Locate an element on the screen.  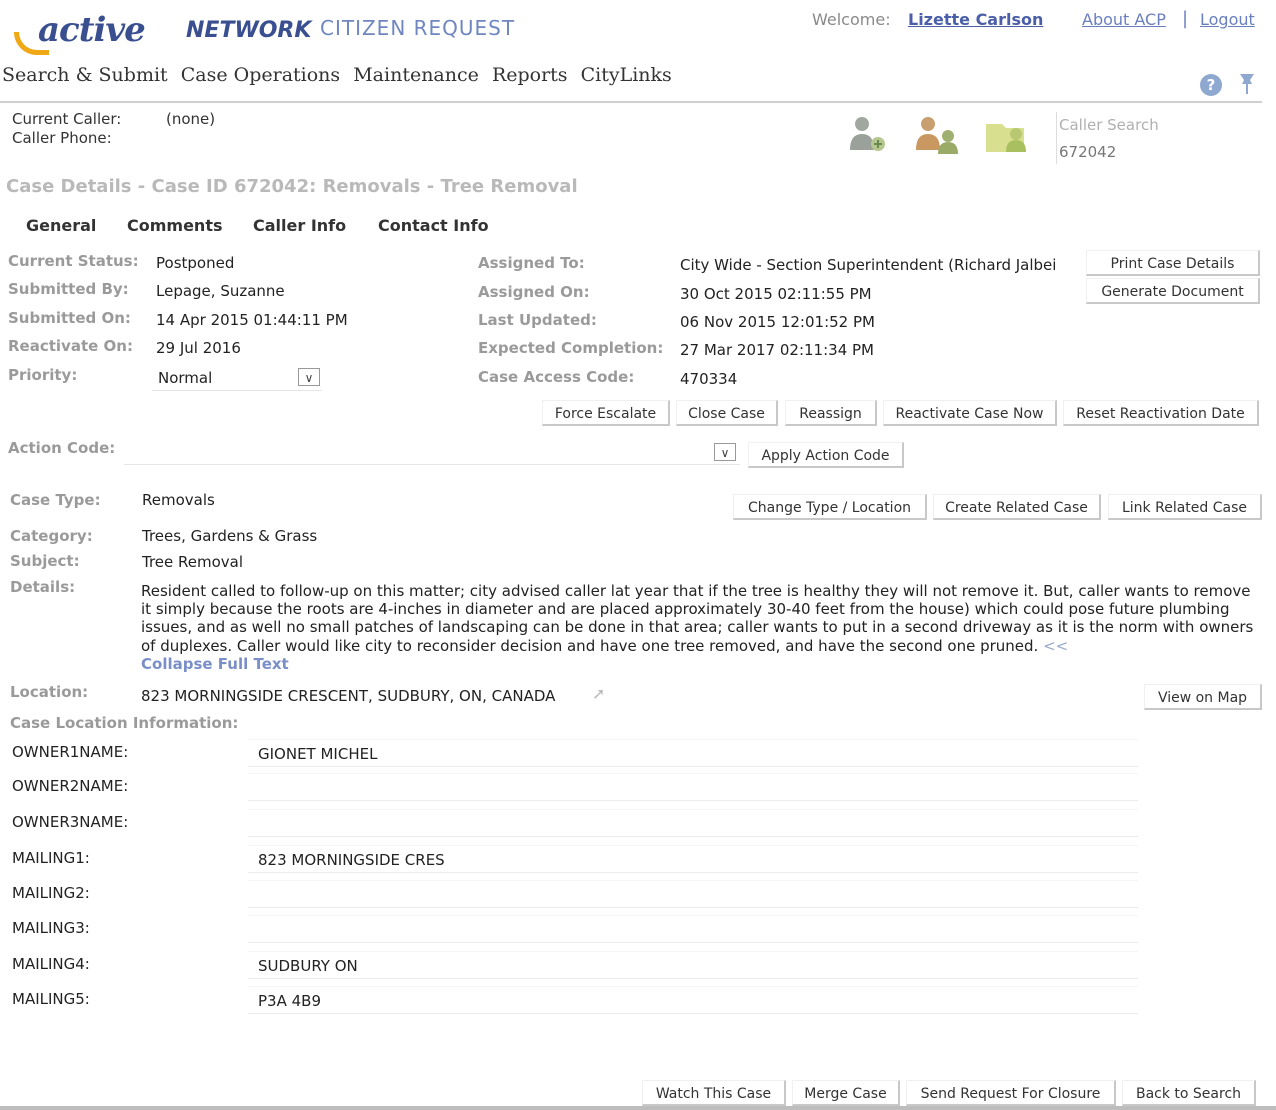
menu-item-case-operations: Case Operations is located at coordinates (260, 75).